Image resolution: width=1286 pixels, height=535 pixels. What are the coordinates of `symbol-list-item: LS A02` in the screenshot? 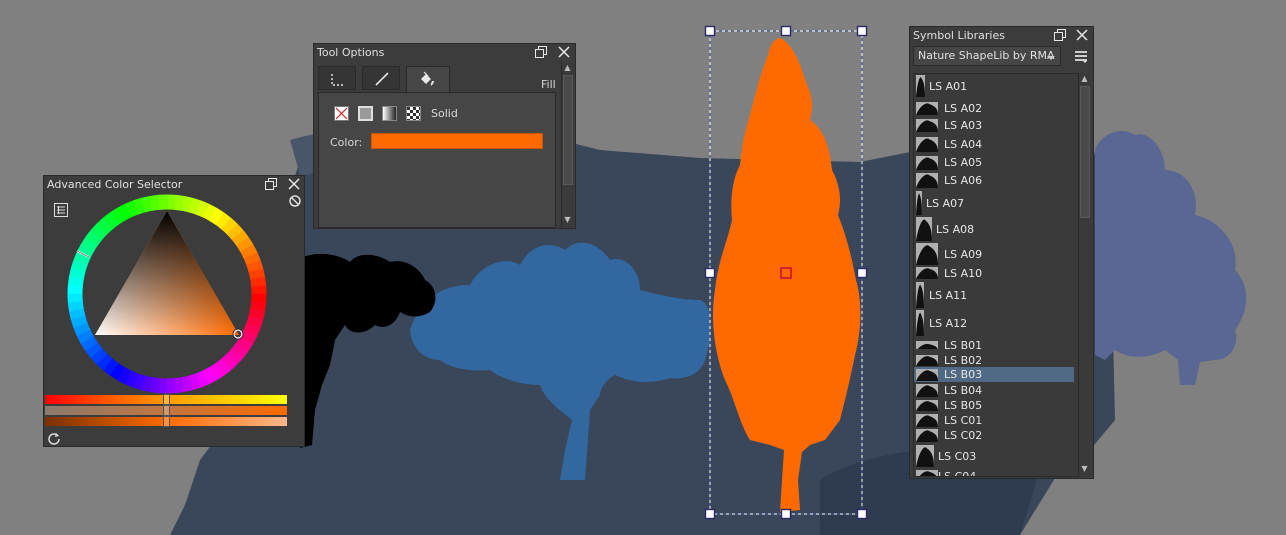 It's located at (994, 108).